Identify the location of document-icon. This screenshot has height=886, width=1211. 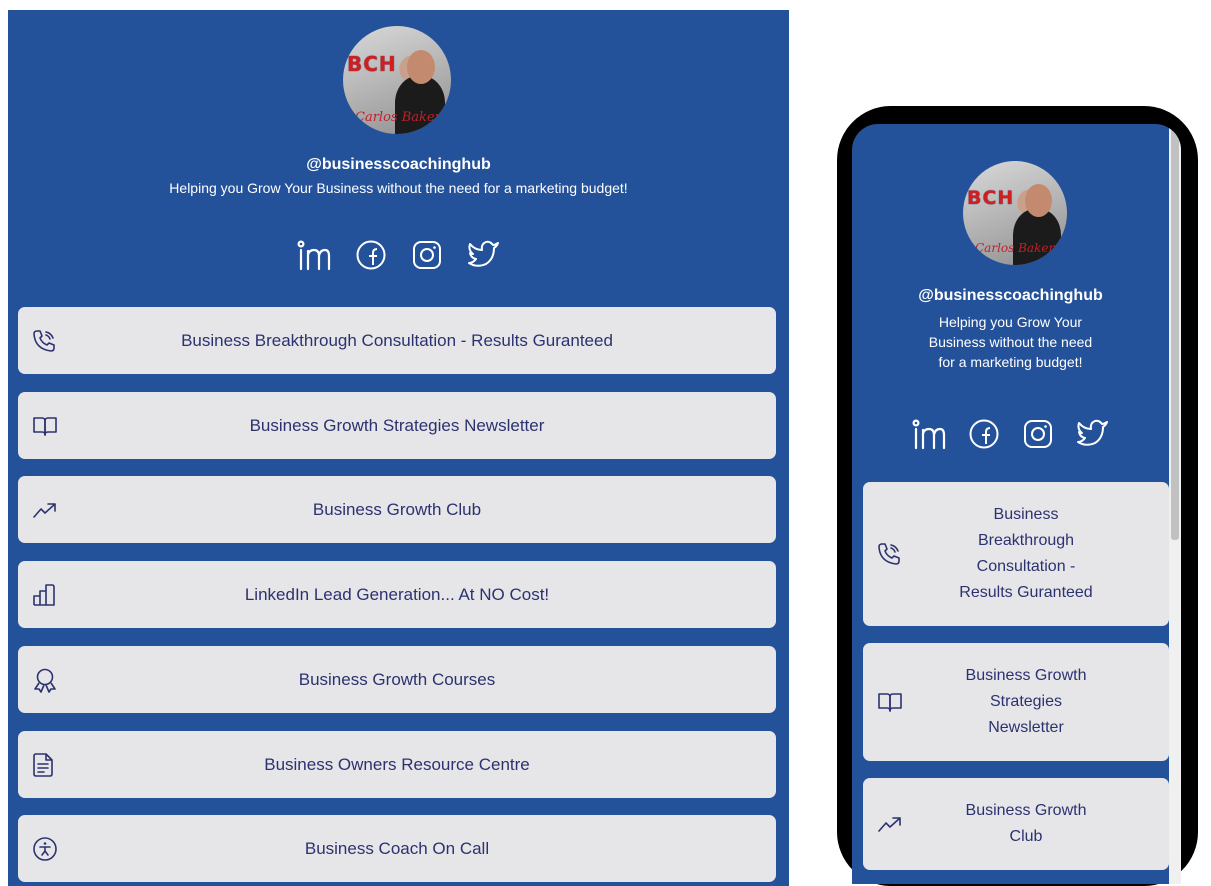
(43, 765).